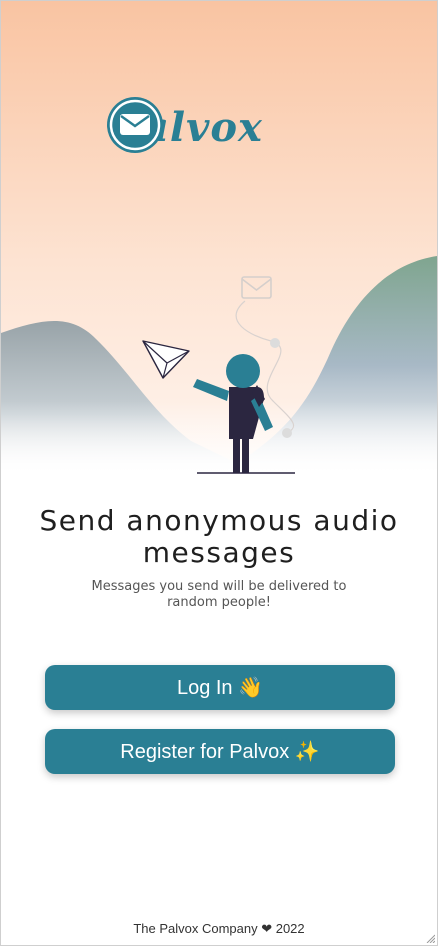 This screenshot has height=946, width=438. Describe the element at coordinates (220, 687) in the screenshot. I see `login-button: Log In 👋` at that location.